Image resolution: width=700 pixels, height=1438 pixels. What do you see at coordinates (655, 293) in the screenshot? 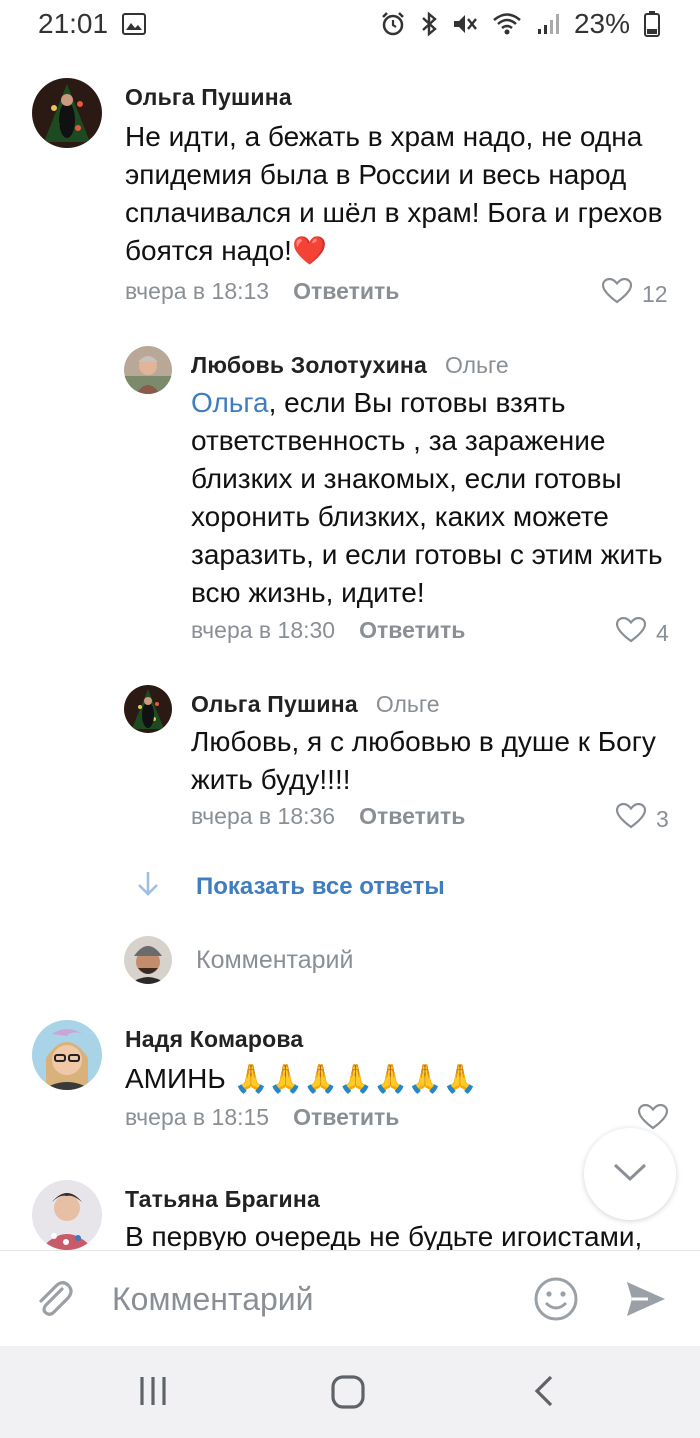
I see `like-count: 12` at bounding box center [655, 293].